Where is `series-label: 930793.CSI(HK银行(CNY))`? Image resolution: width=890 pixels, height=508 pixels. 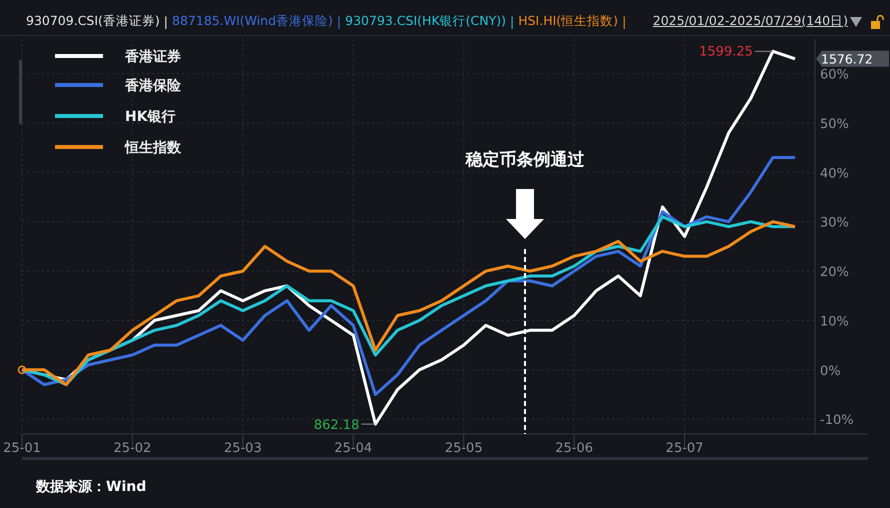
series-label: 930793.CSI(HK银行(CNY)) is located at coordinates (425, 21).